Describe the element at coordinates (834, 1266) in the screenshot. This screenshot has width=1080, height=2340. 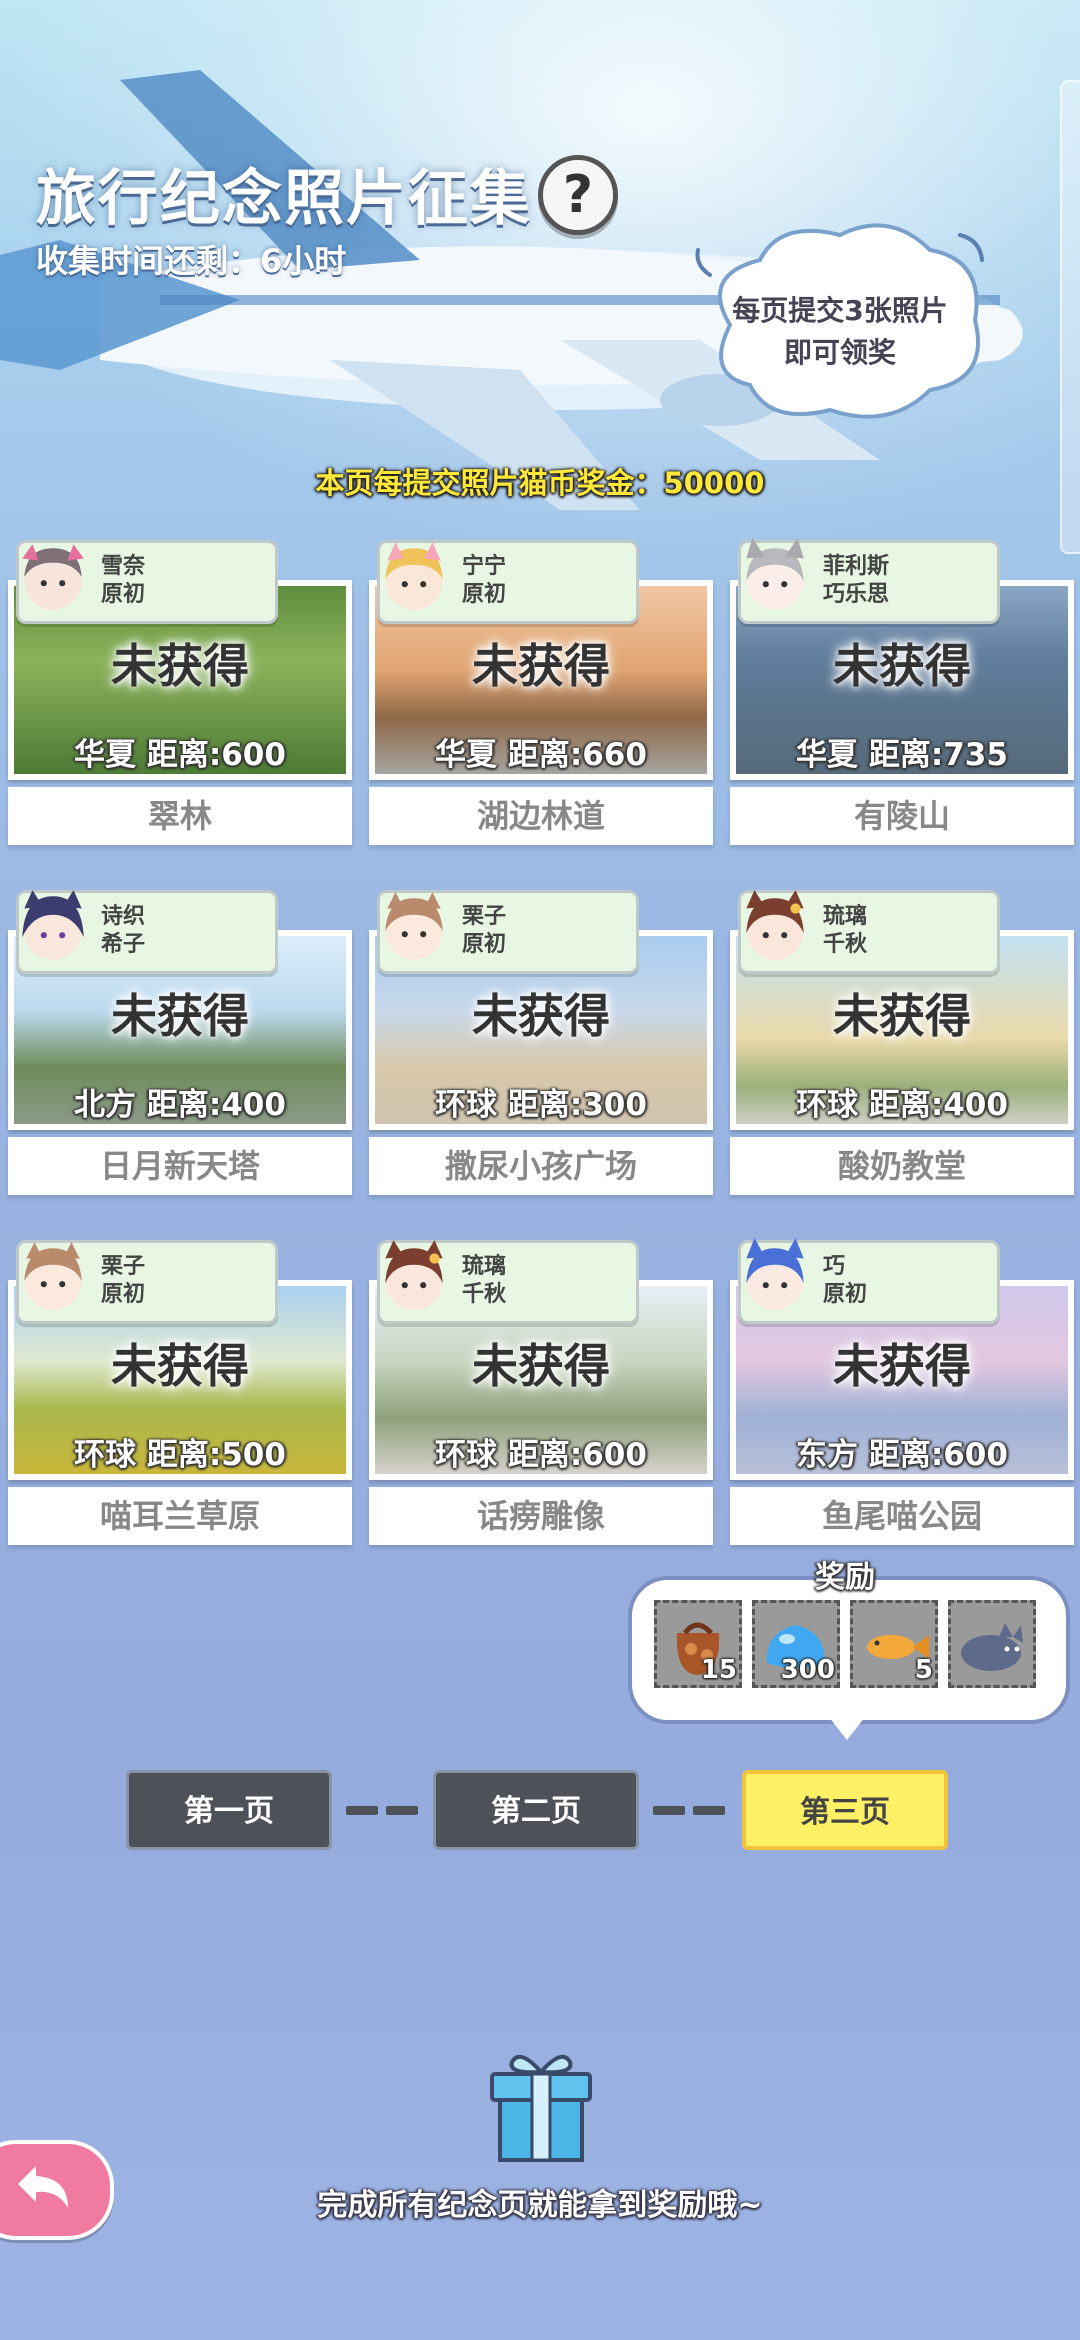
I see `character-name: 巧` at that location.